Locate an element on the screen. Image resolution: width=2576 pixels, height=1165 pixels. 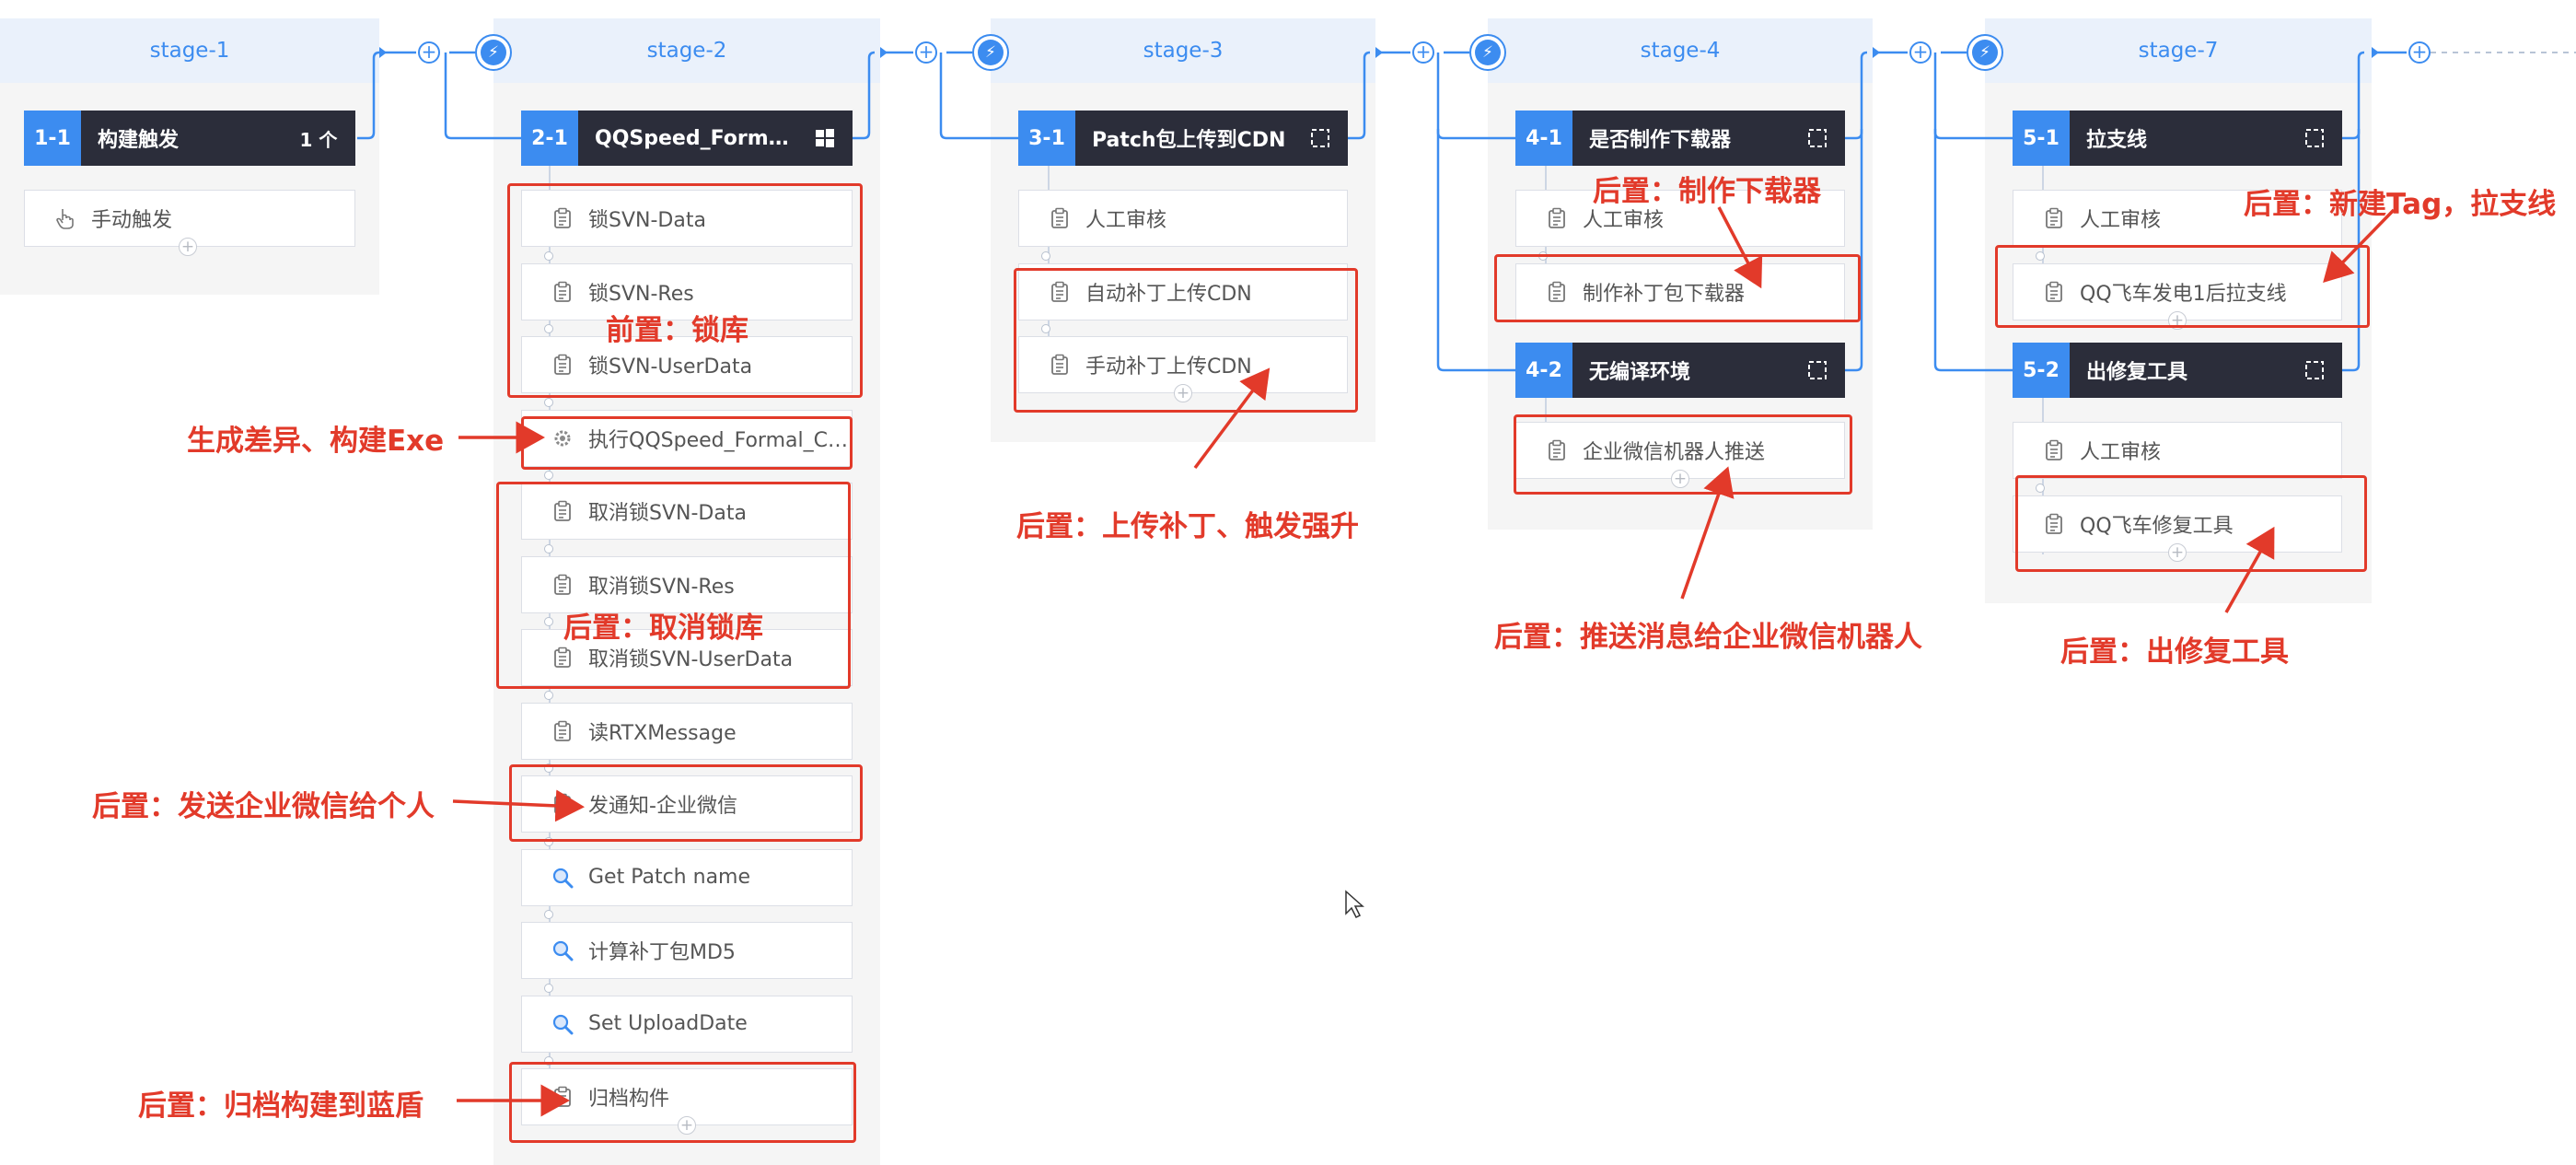
mouse-cursor-icon is located at coordinates (1354, 904).